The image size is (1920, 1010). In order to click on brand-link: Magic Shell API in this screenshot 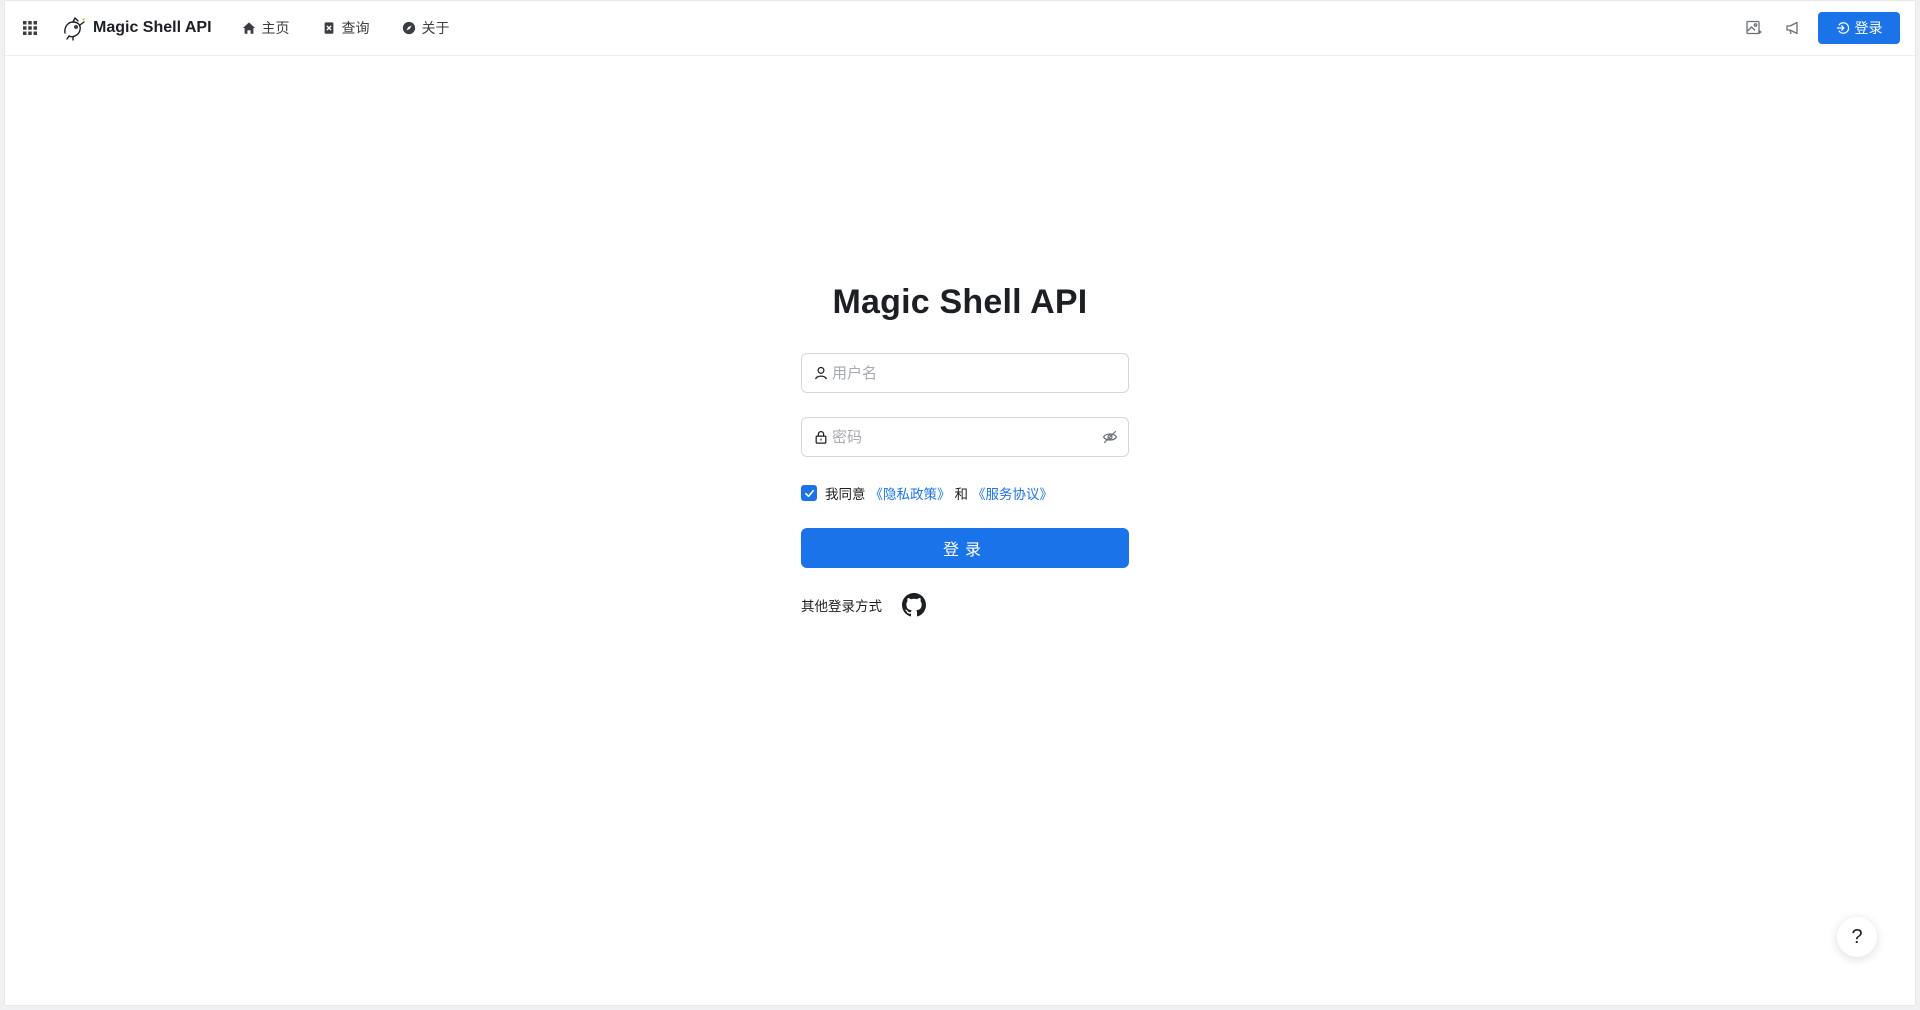, I will do `click(136, 28)`.